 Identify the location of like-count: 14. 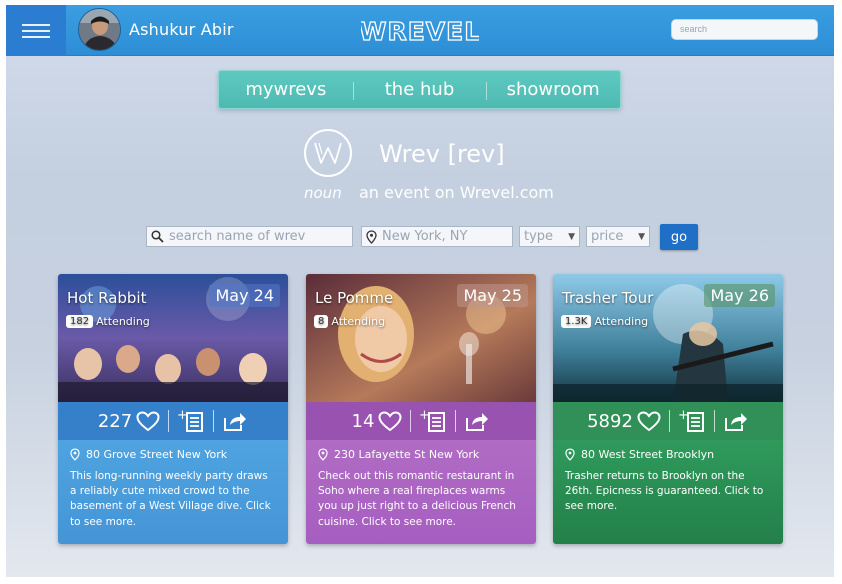
(363, 421).